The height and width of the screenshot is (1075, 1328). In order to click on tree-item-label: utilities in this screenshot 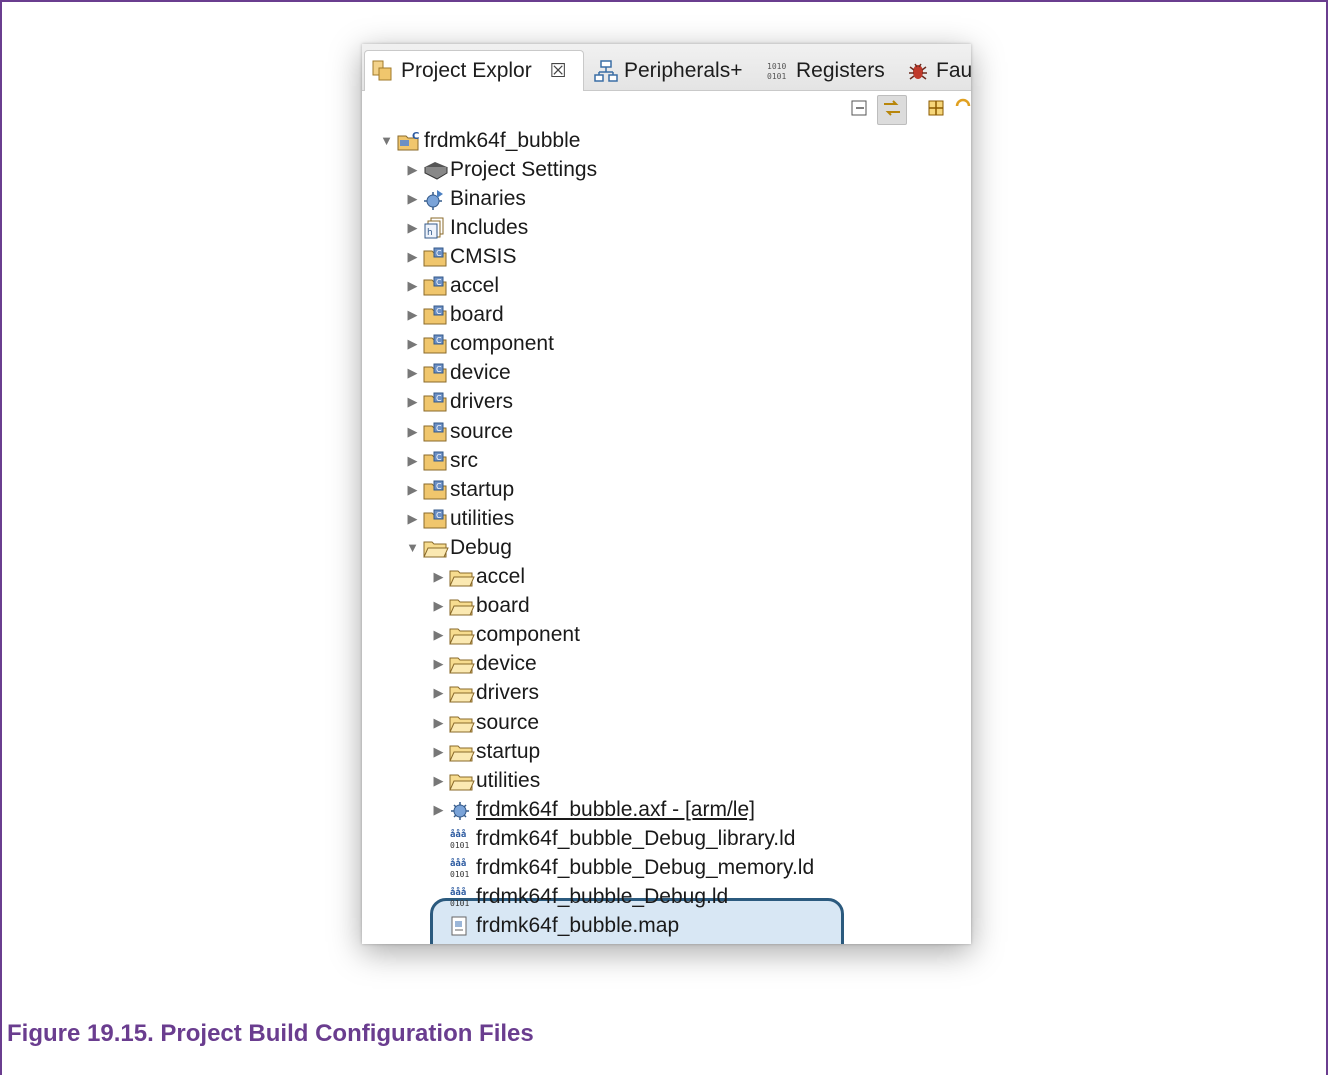, I will do `click(508, 780)`.